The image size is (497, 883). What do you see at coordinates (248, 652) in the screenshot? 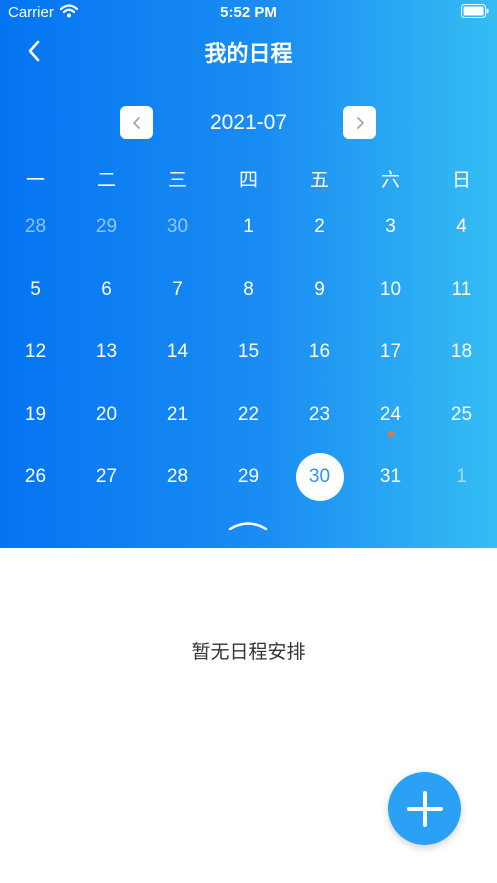
I see `empty-schedule-message: 暂无日程安排` at bounding box center [248, 652].